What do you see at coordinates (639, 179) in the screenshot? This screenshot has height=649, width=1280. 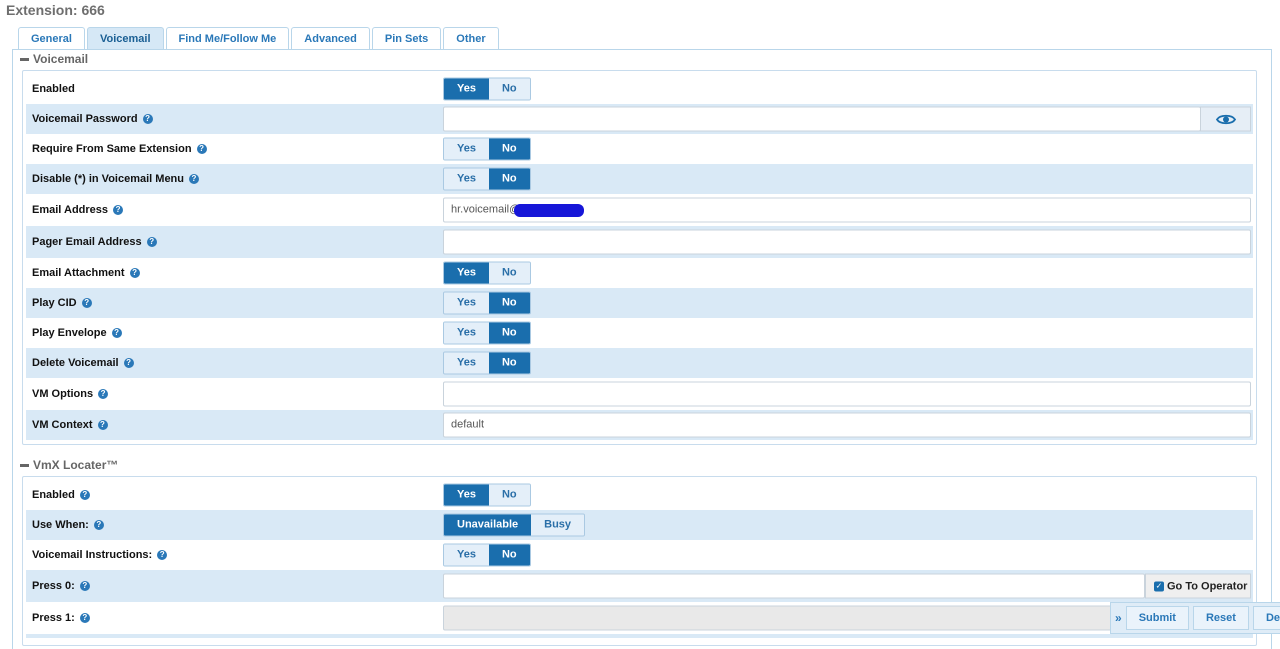 I see `row-disable-star: Disable (*) in Voicemail Menu? Yes No` at bounding box center [639, 179].